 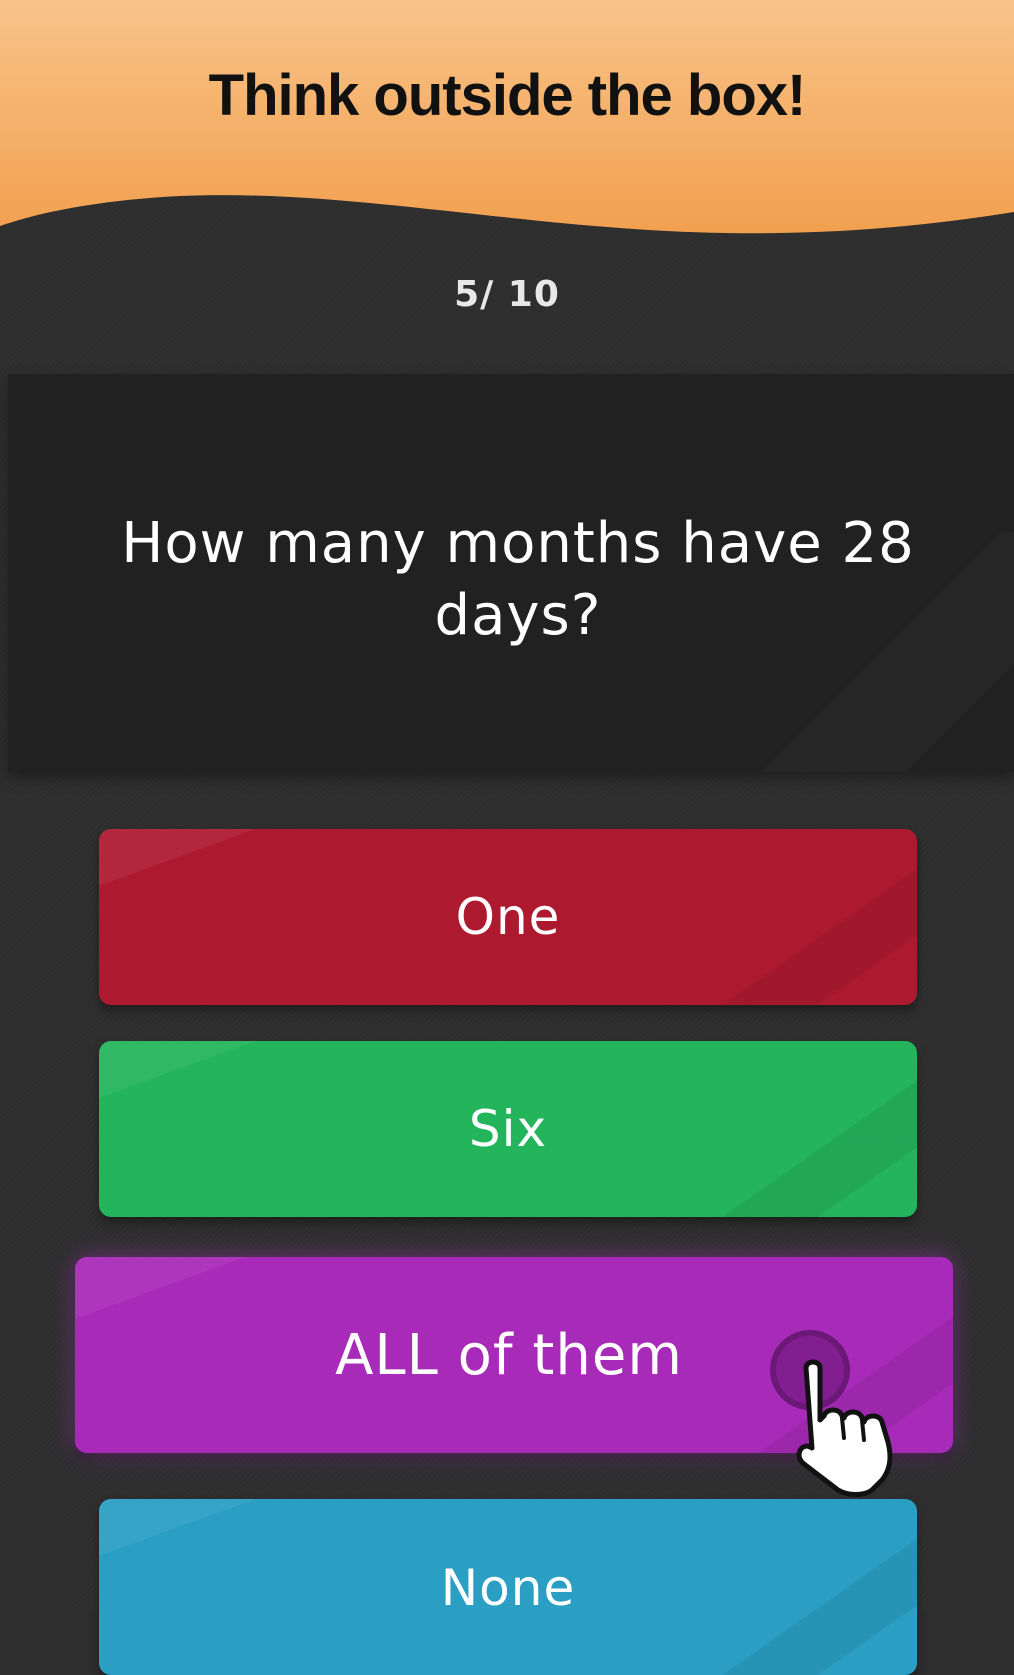 I want to click on answer-label: Six, so click(x=508, y=1129).